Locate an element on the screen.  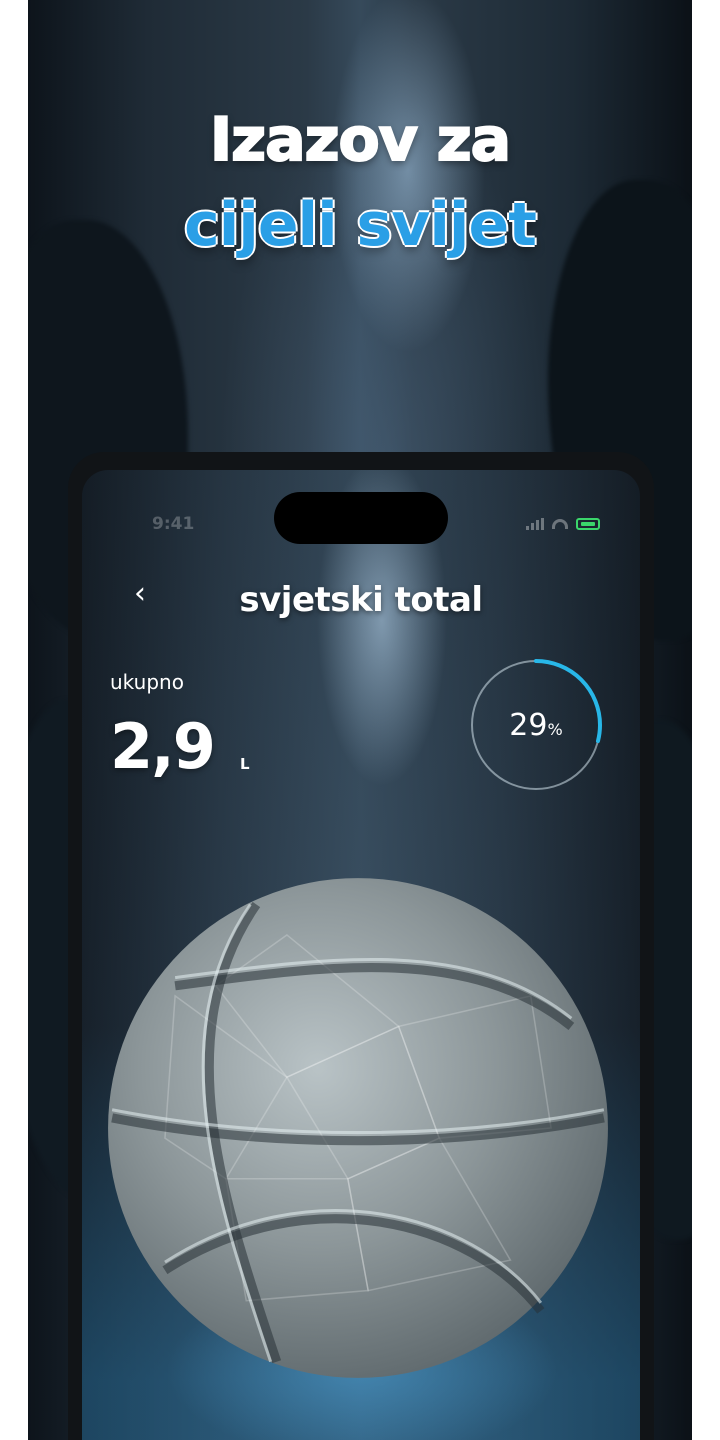
dynamic-island is located at coordinates (361, 518).